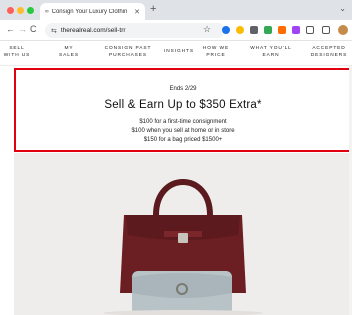  Describe the element at coordinates (17, 52) in the screenshot. I see `nav-sell-with-us: SELL WITH US` at that location.